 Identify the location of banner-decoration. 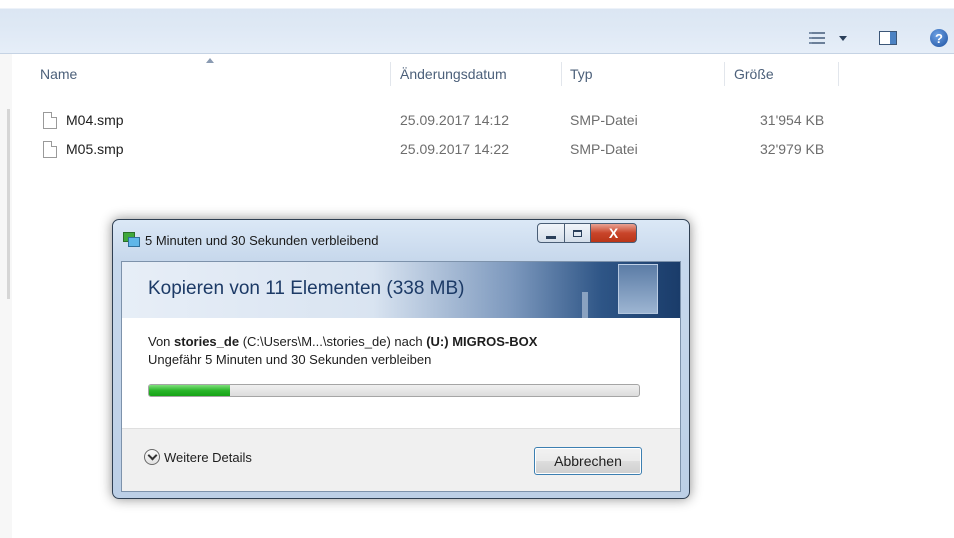
(638, 289).